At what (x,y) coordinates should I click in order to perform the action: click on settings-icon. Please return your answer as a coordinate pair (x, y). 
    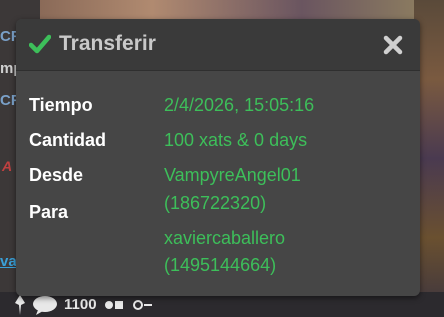
    Looking at the image, I should click on (142, 305).